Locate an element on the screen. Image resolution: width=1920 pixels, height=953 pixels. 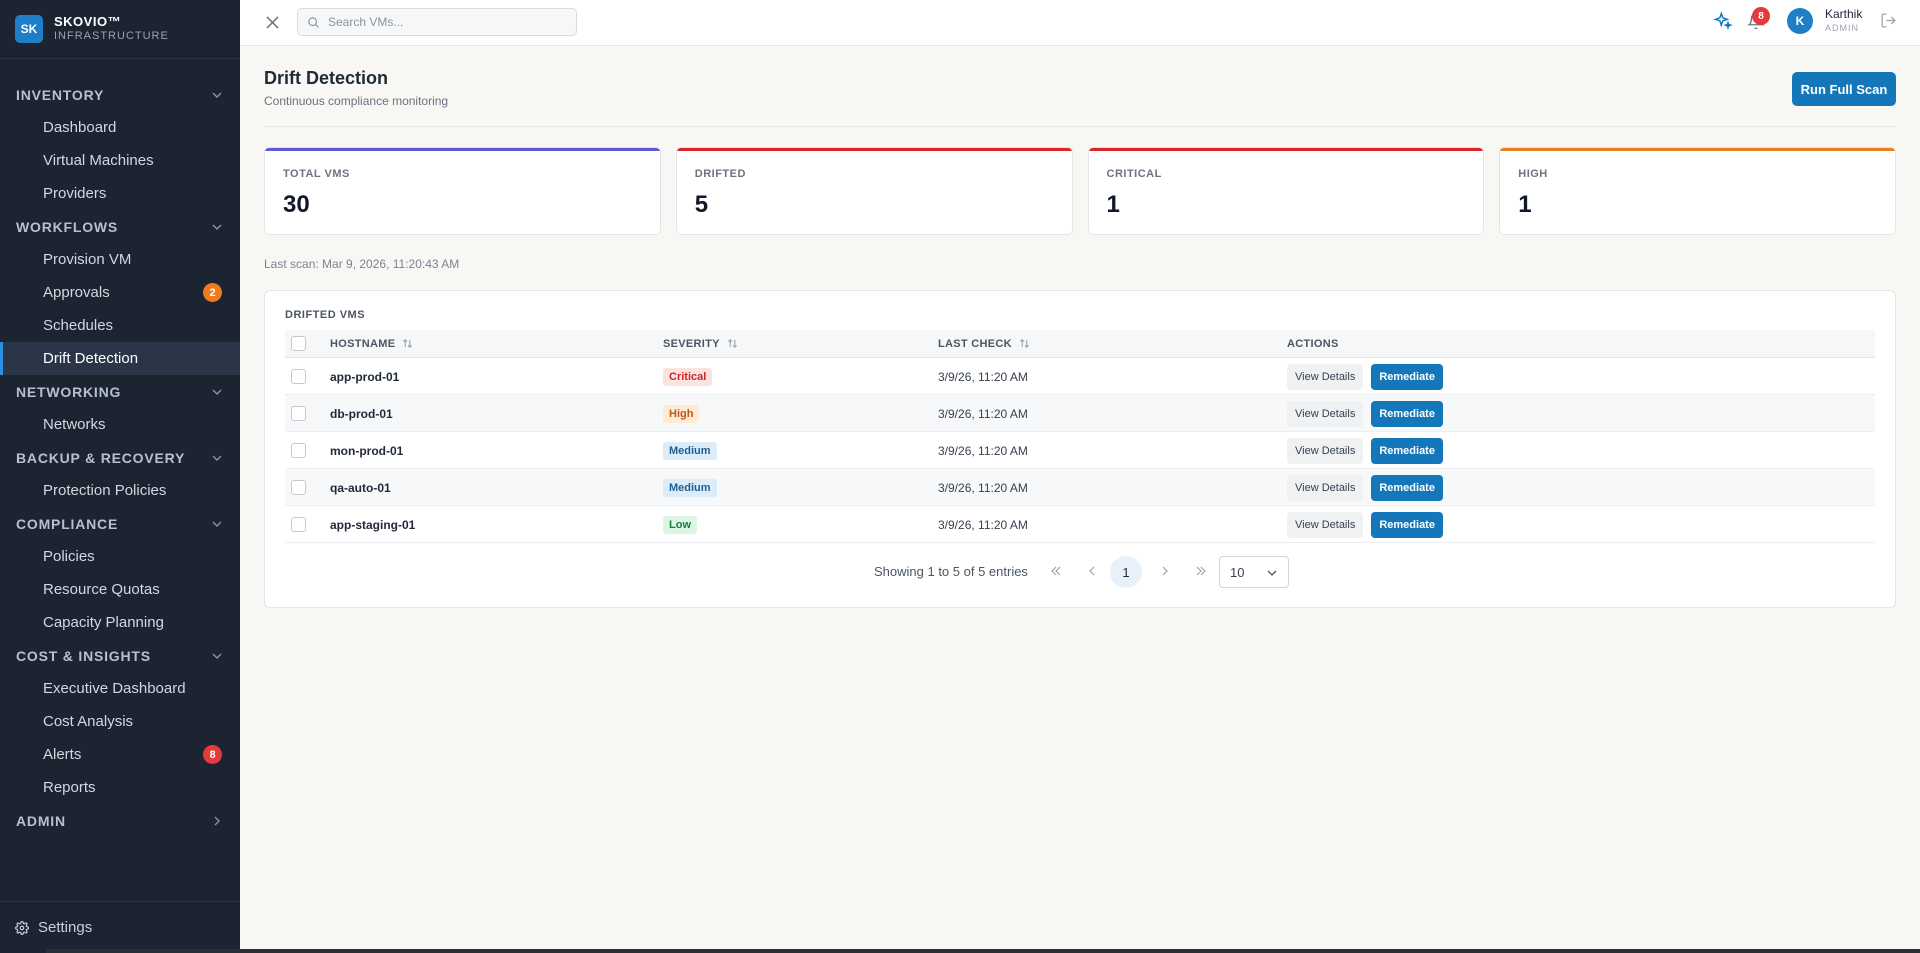
previous-page-button is located at coordinates (1092, 571).